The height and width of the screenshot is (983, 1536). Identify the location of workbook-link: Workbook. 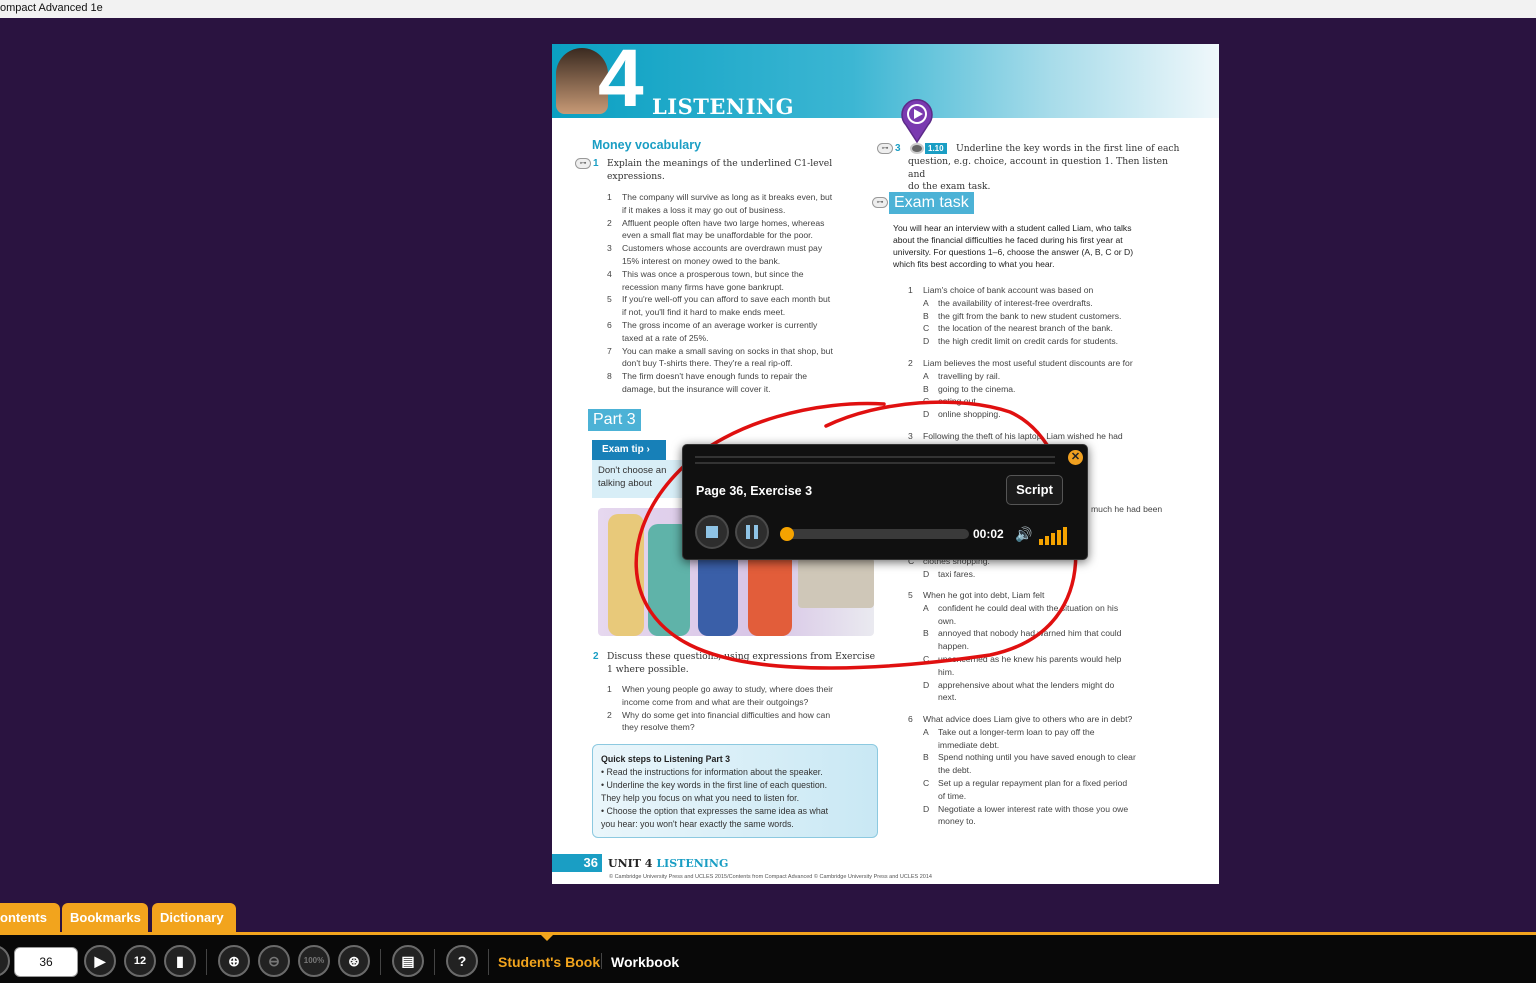
(645, 962).